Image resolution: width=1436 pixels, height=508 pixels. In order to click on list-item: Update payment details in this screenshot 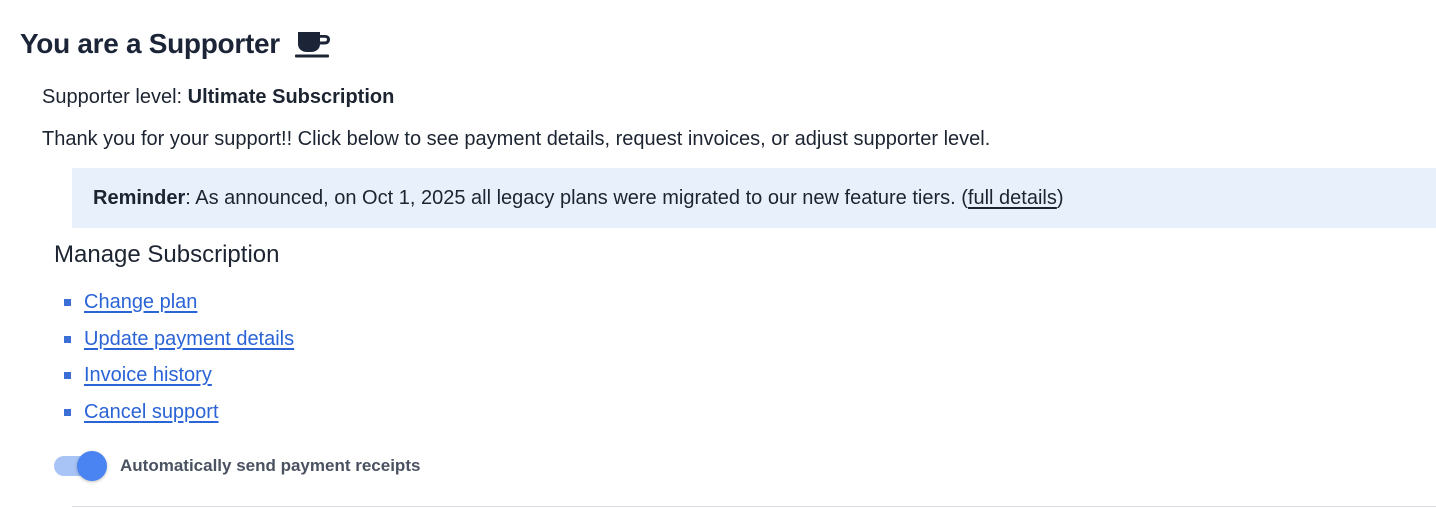, I will do `click(179, 339)`.